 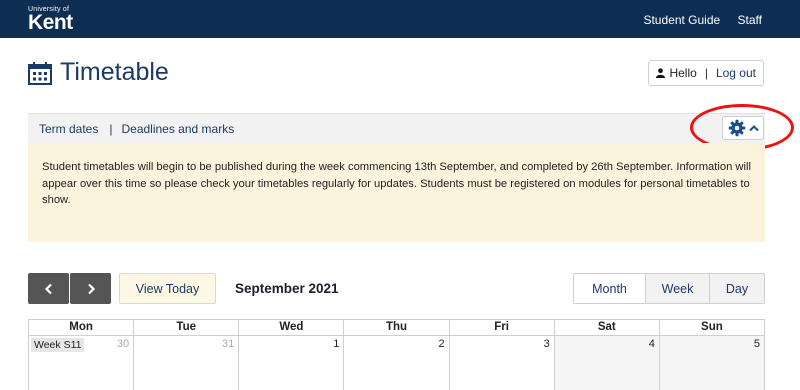 What do you see at coordinates (167, 288) in the screenshot?
I see `view-today-button: View Today` at bounding box center [167, 288].